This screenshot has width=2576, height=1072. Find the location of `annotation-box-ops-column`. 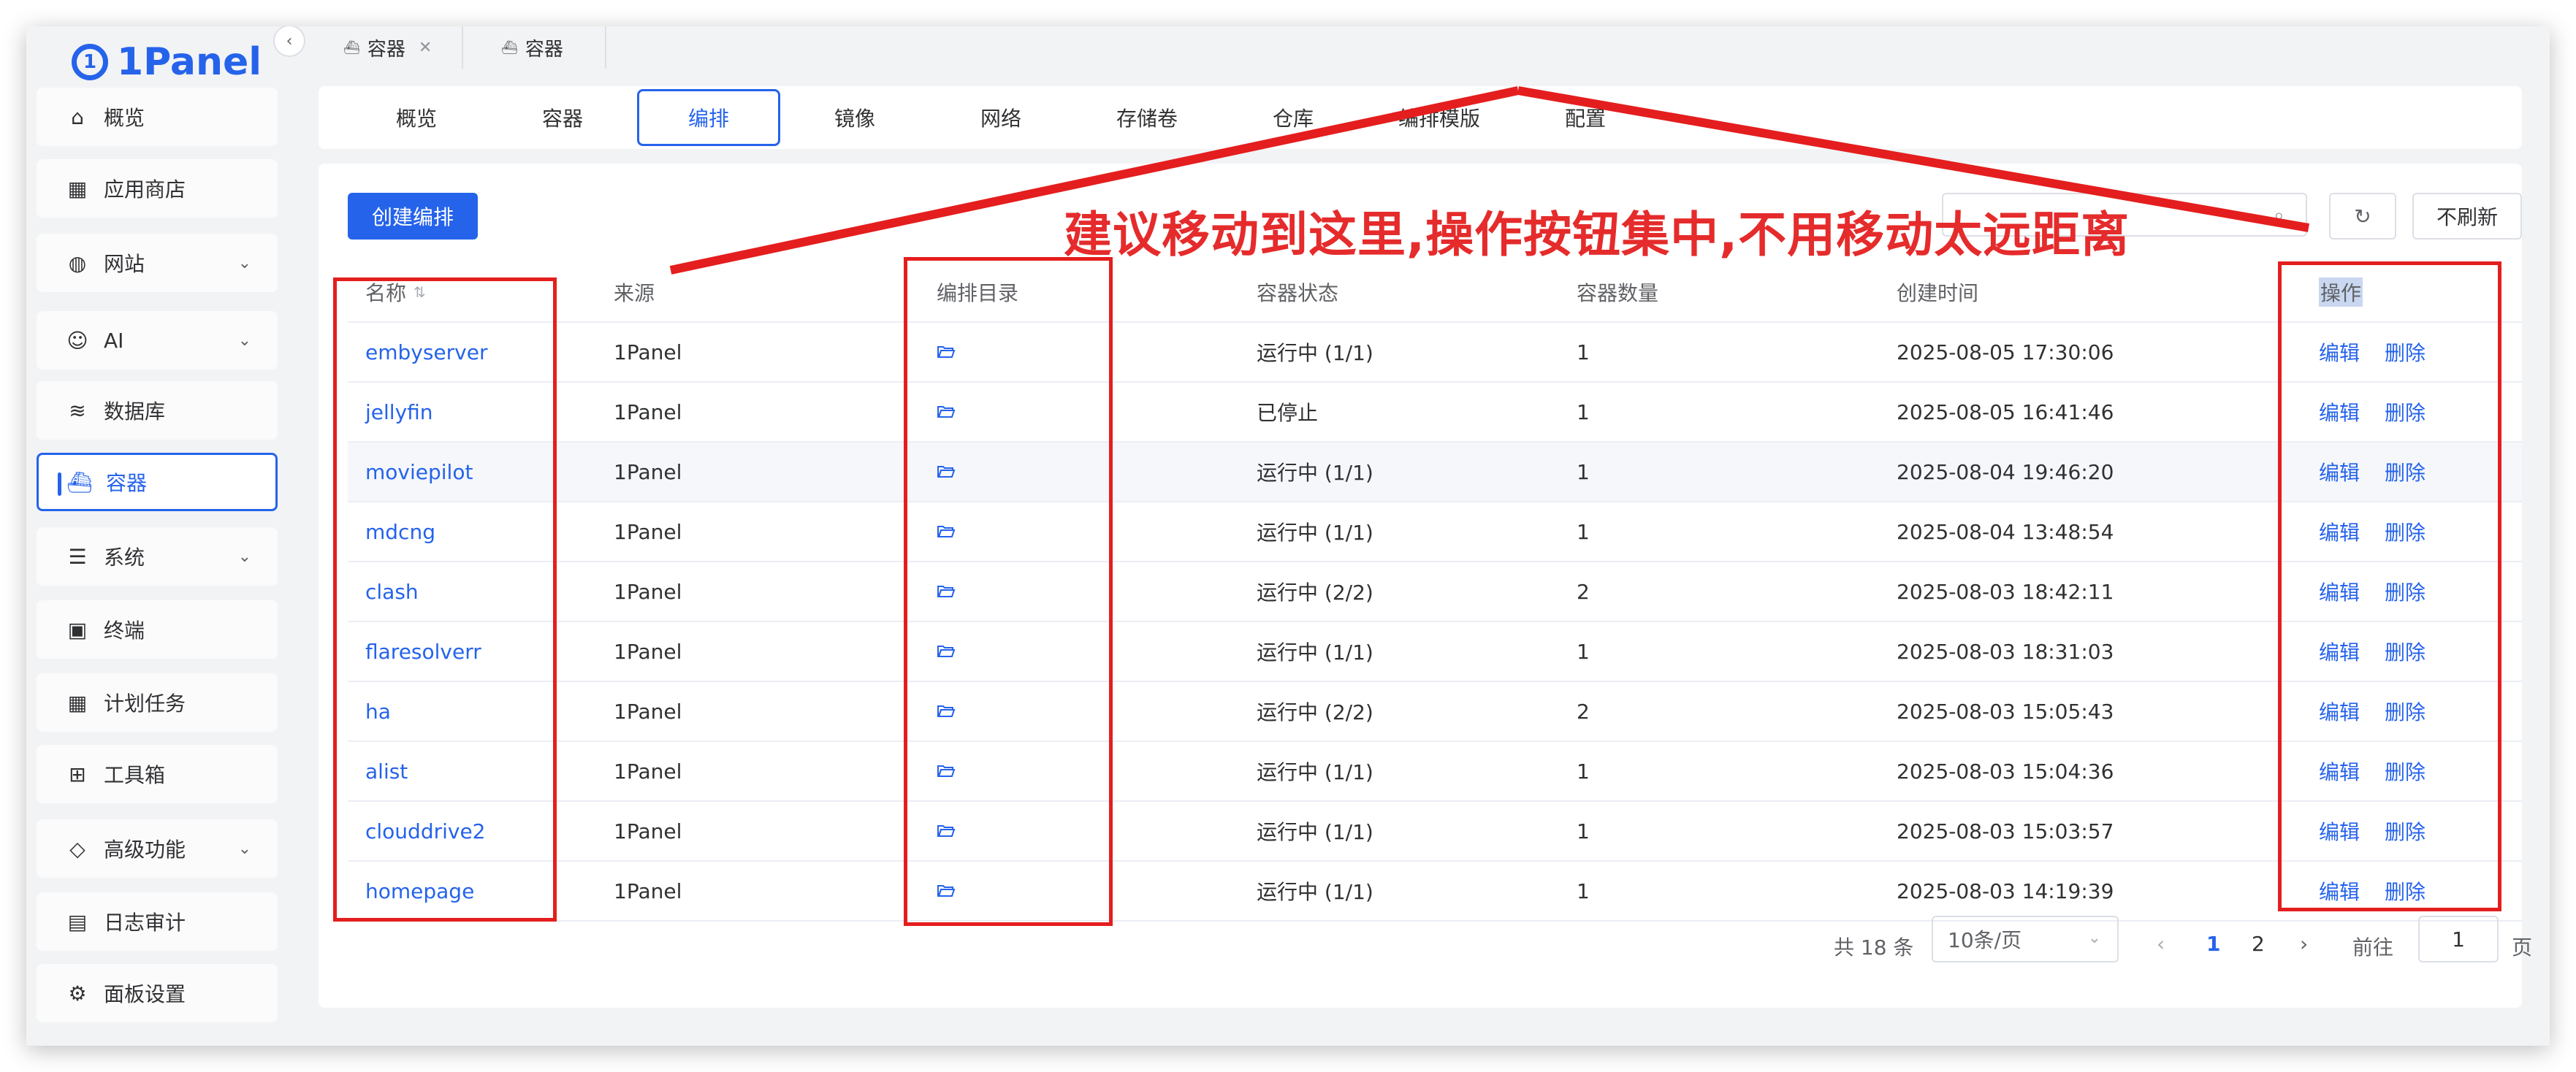

annotation-box-ops-column is located at coordinates (2389, 586).